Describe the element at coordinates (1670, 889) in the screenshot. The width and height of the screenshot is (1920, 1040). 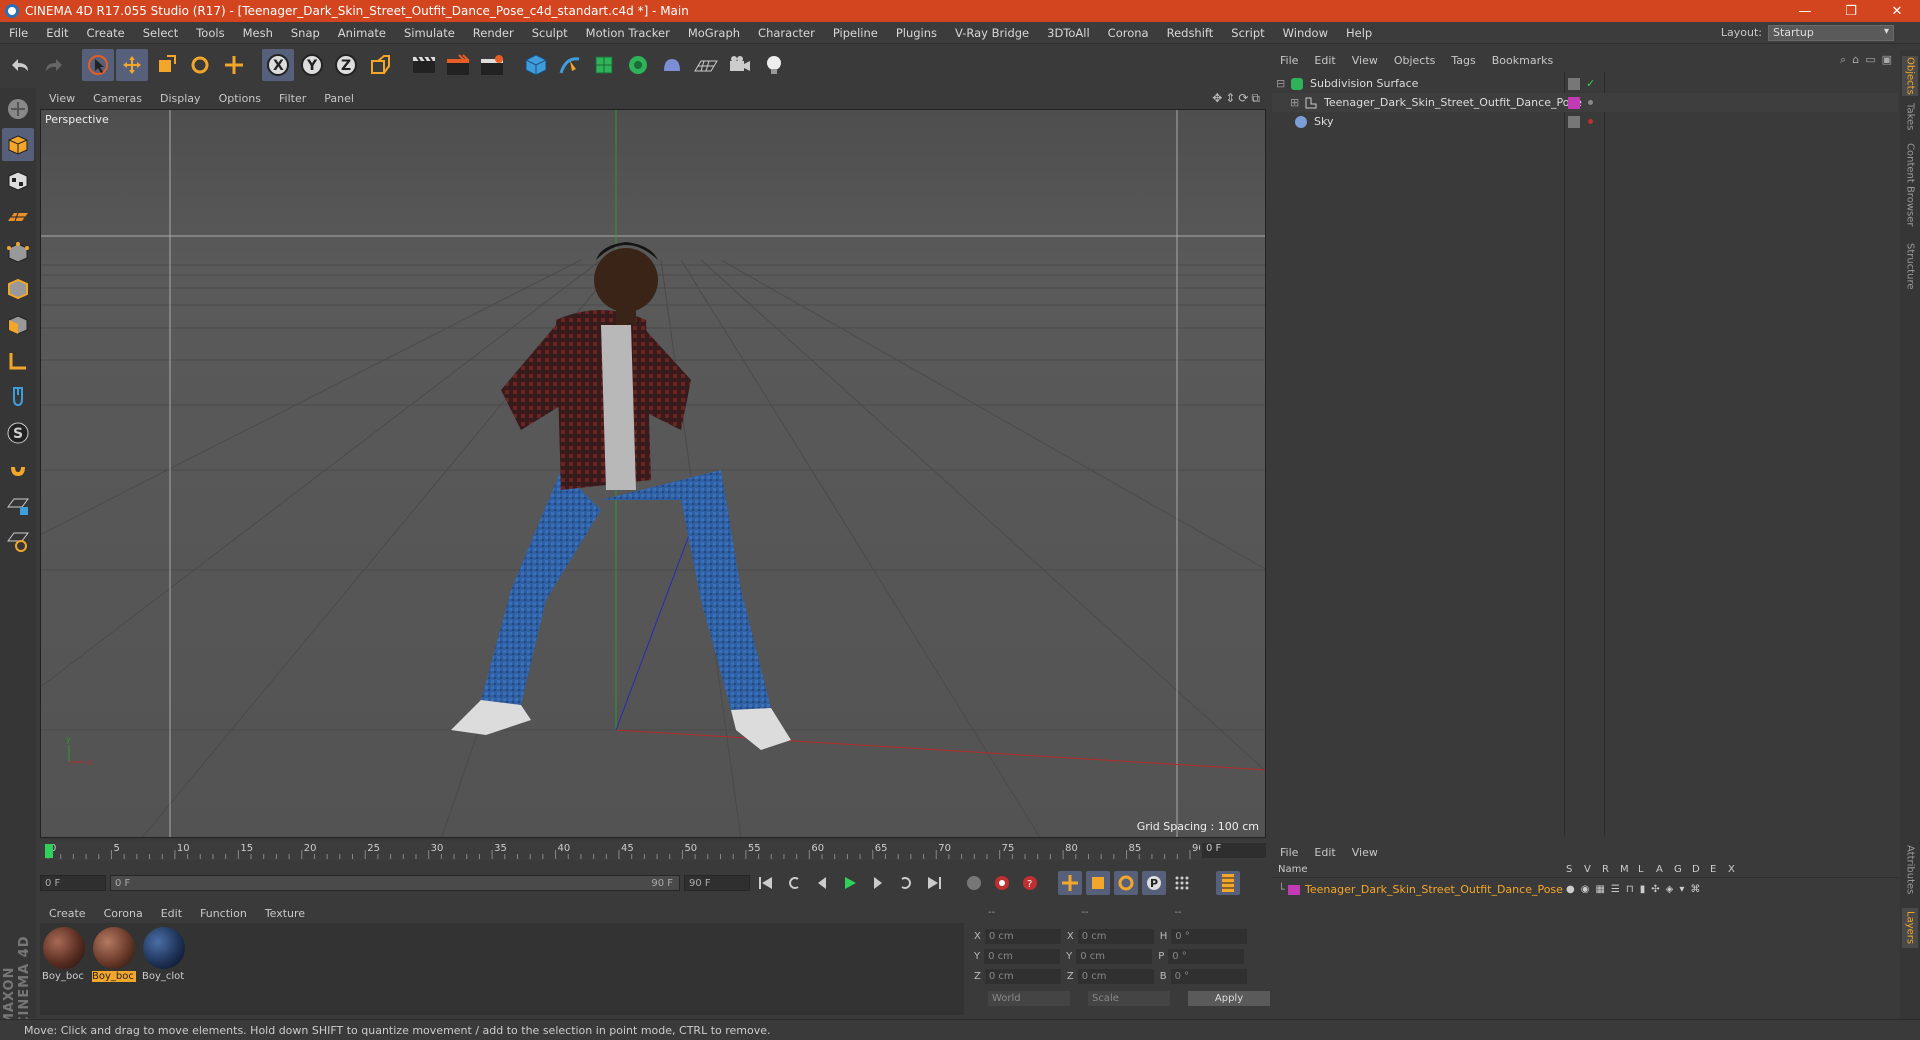
I see `deformers-toggle-icon: ◈` at that location.